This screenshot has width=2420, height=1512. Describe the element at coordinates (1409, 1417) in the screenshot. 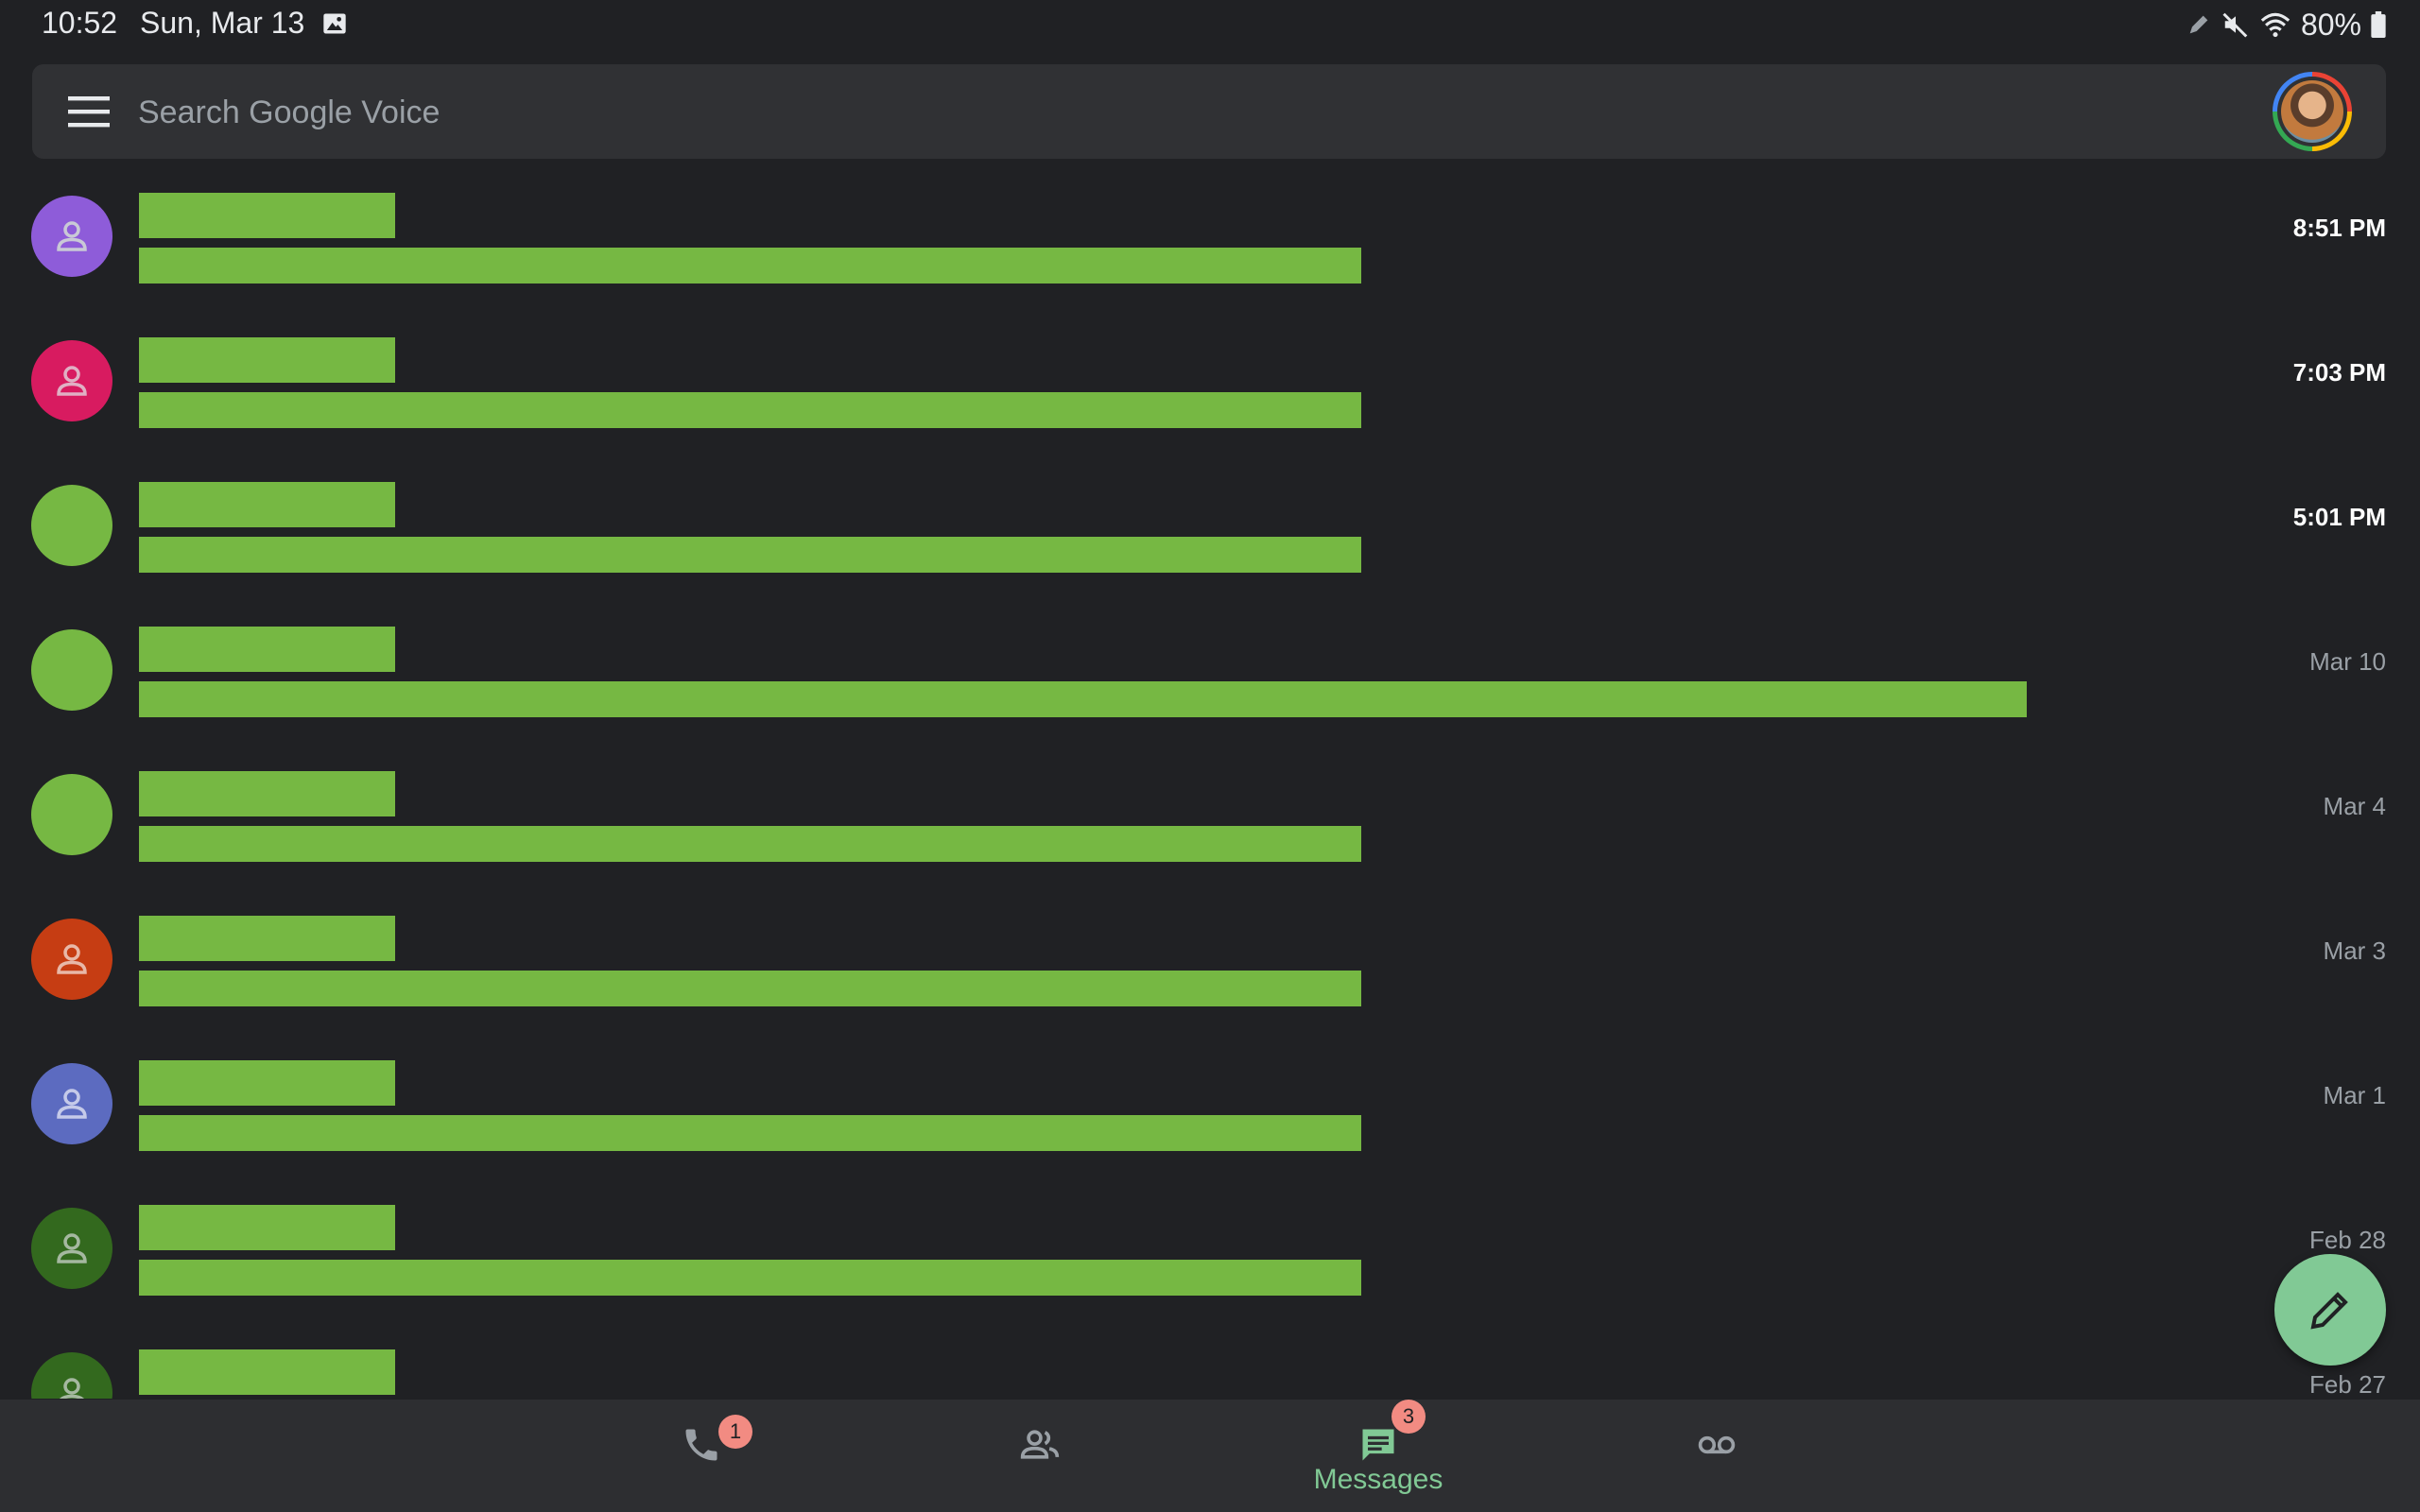

I see `messages-badge: 3` at that location.